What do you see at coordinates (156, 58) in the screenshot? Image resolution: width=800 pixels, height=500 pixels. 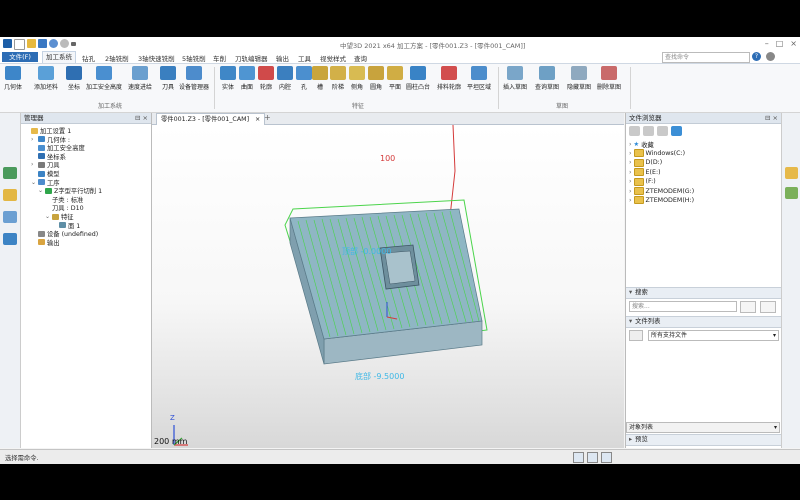 I see `tab-3axis-fast-milling: 3轴快速铣削` at bounding box center [156, 58].